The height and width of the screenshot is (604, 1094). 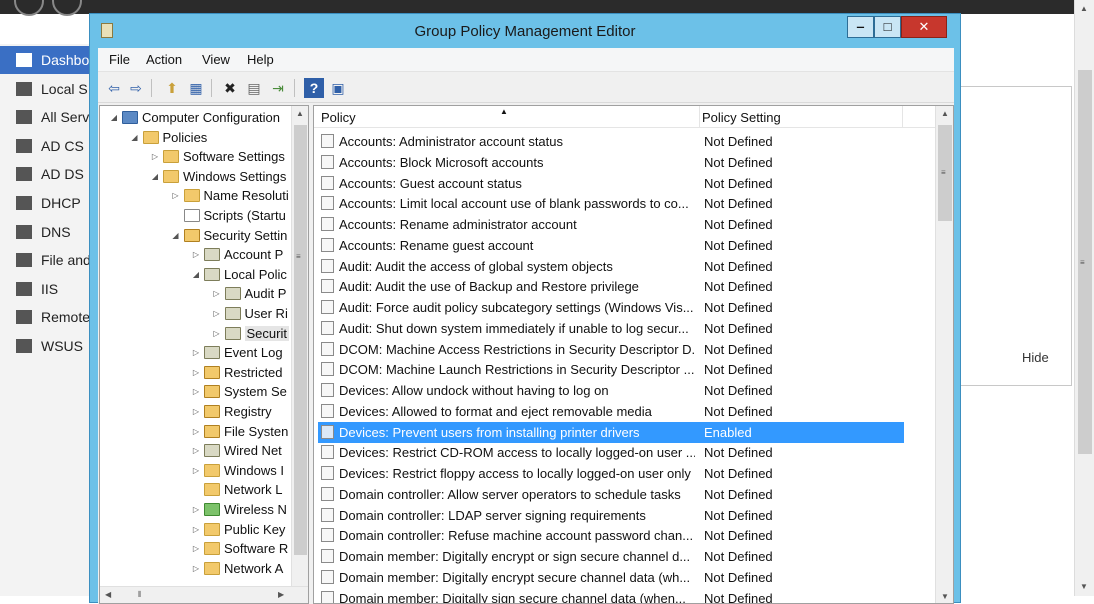 What do you see at coordinates (46, 174) in the screenshot?
I see `nav-item: AD DS` at bounding box center [46, 174].